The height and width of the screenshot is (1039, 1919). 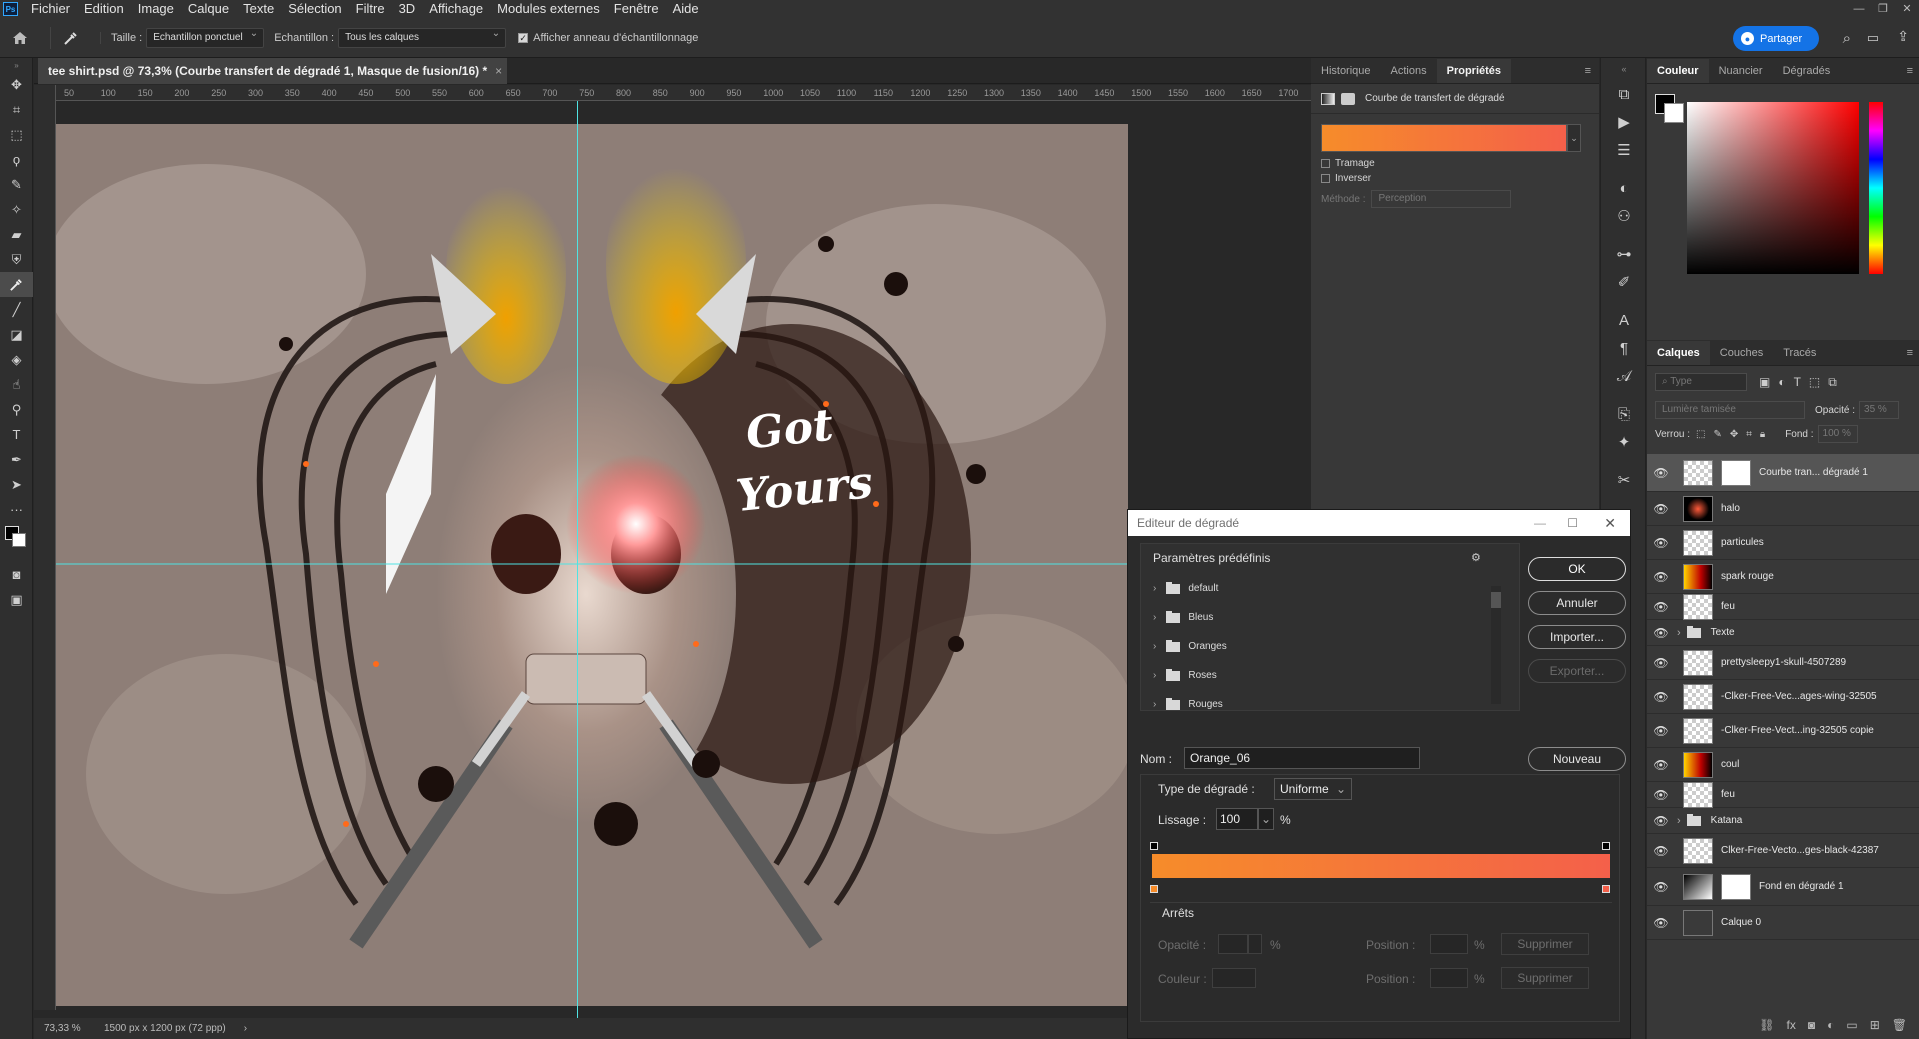 What do you see at coordinates (1184, 646) in the screenshot?
I see `preset-folder: › Oranges` at bounding box center [1184, 646].